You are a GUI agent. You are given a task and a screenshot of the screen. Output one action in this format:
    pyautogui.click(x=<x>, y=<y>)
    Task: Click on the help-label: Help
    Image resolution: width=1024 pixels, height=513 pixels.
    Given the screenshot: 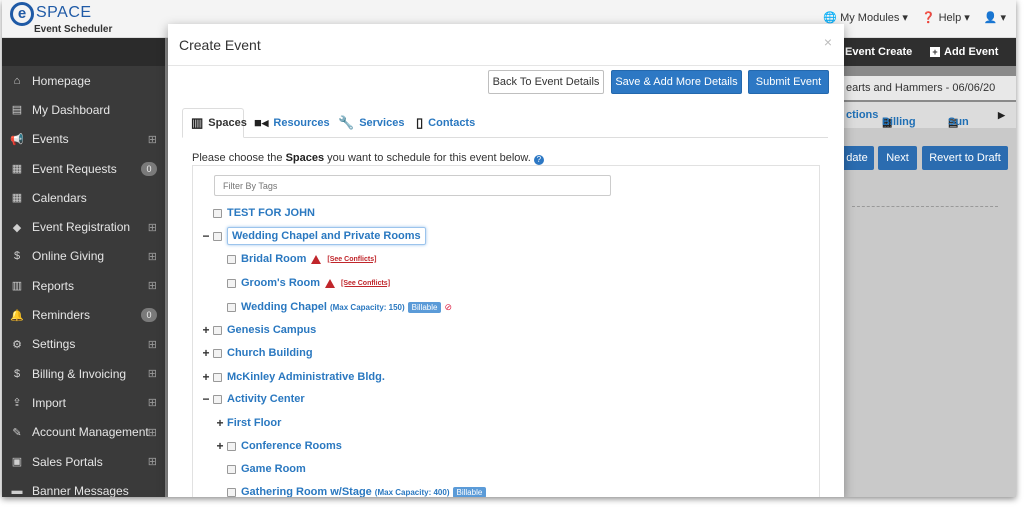 What is the action you would take?
    pyautogui.click(x=950, y=17)
    